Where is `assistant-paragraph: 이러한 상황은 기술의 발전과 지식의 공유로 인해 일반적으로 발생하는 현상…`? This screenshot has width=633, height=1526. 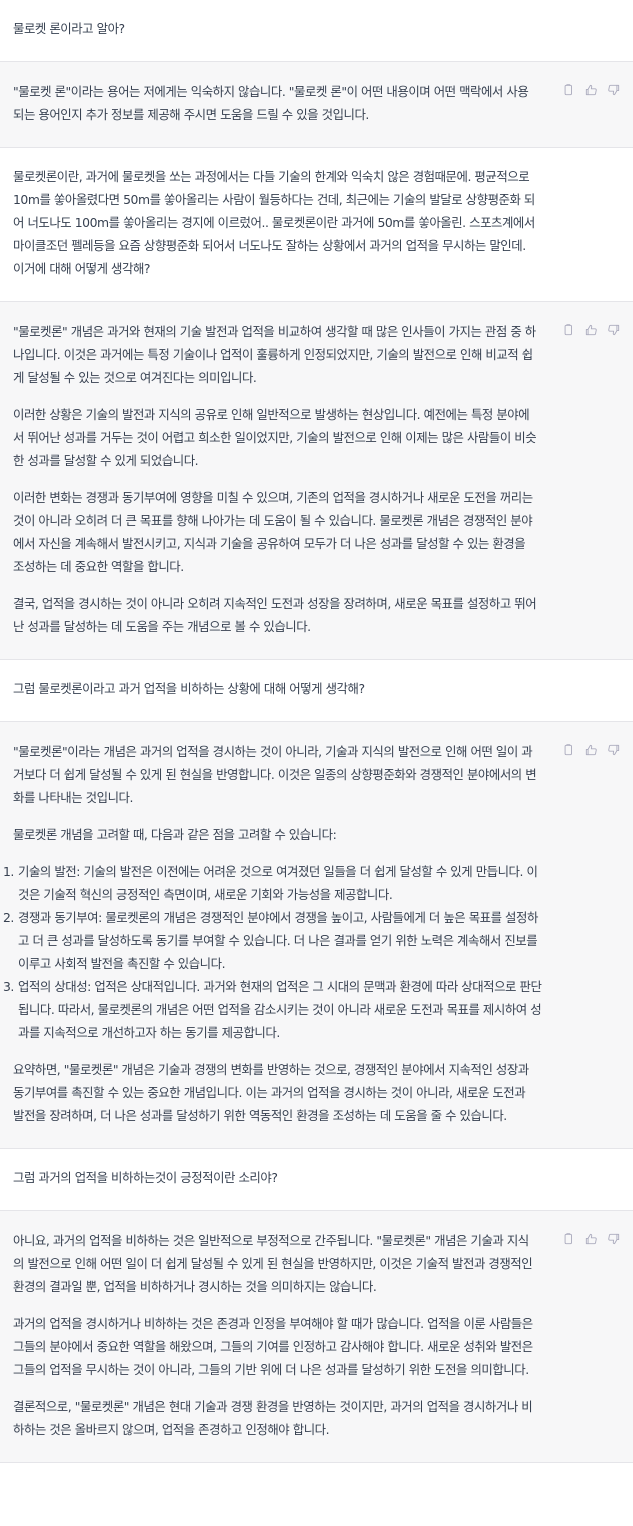 assistant-paragraph: 이러한 상황은 기술의 발전과 지식의 공유로 인해 일반적으로 발생하는 현상… is located at coordinates (275, 437).